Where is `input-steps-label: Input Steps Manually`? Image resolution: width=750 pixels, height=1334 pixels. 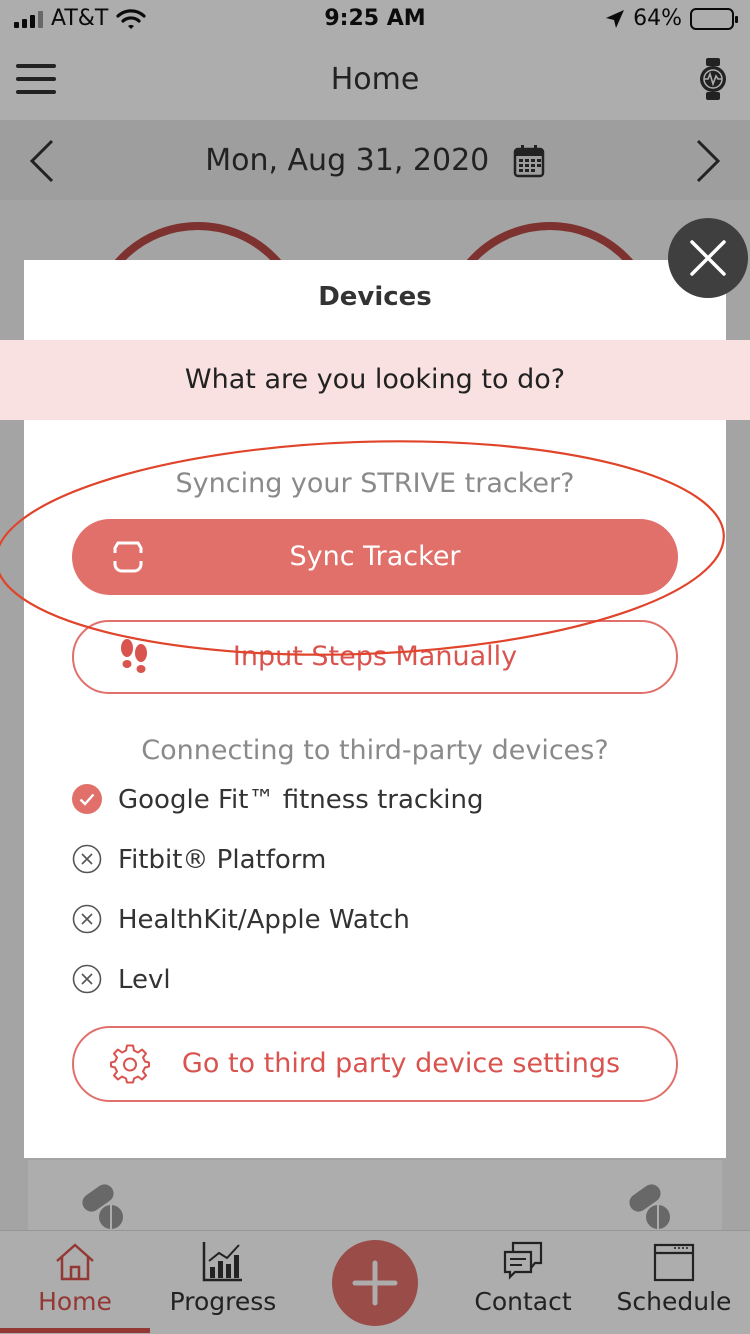 input-steps-label: Input Steps Manually is located at coordinates (375, 656).